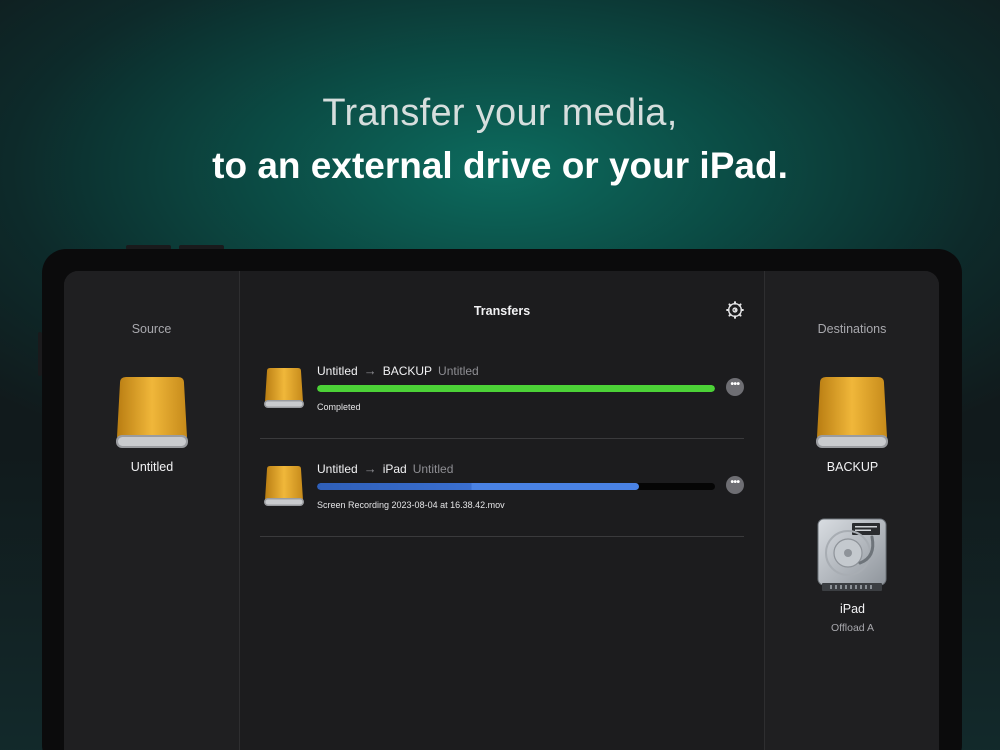  I want to click on destinations-title: Destinations, so click(852, 329).